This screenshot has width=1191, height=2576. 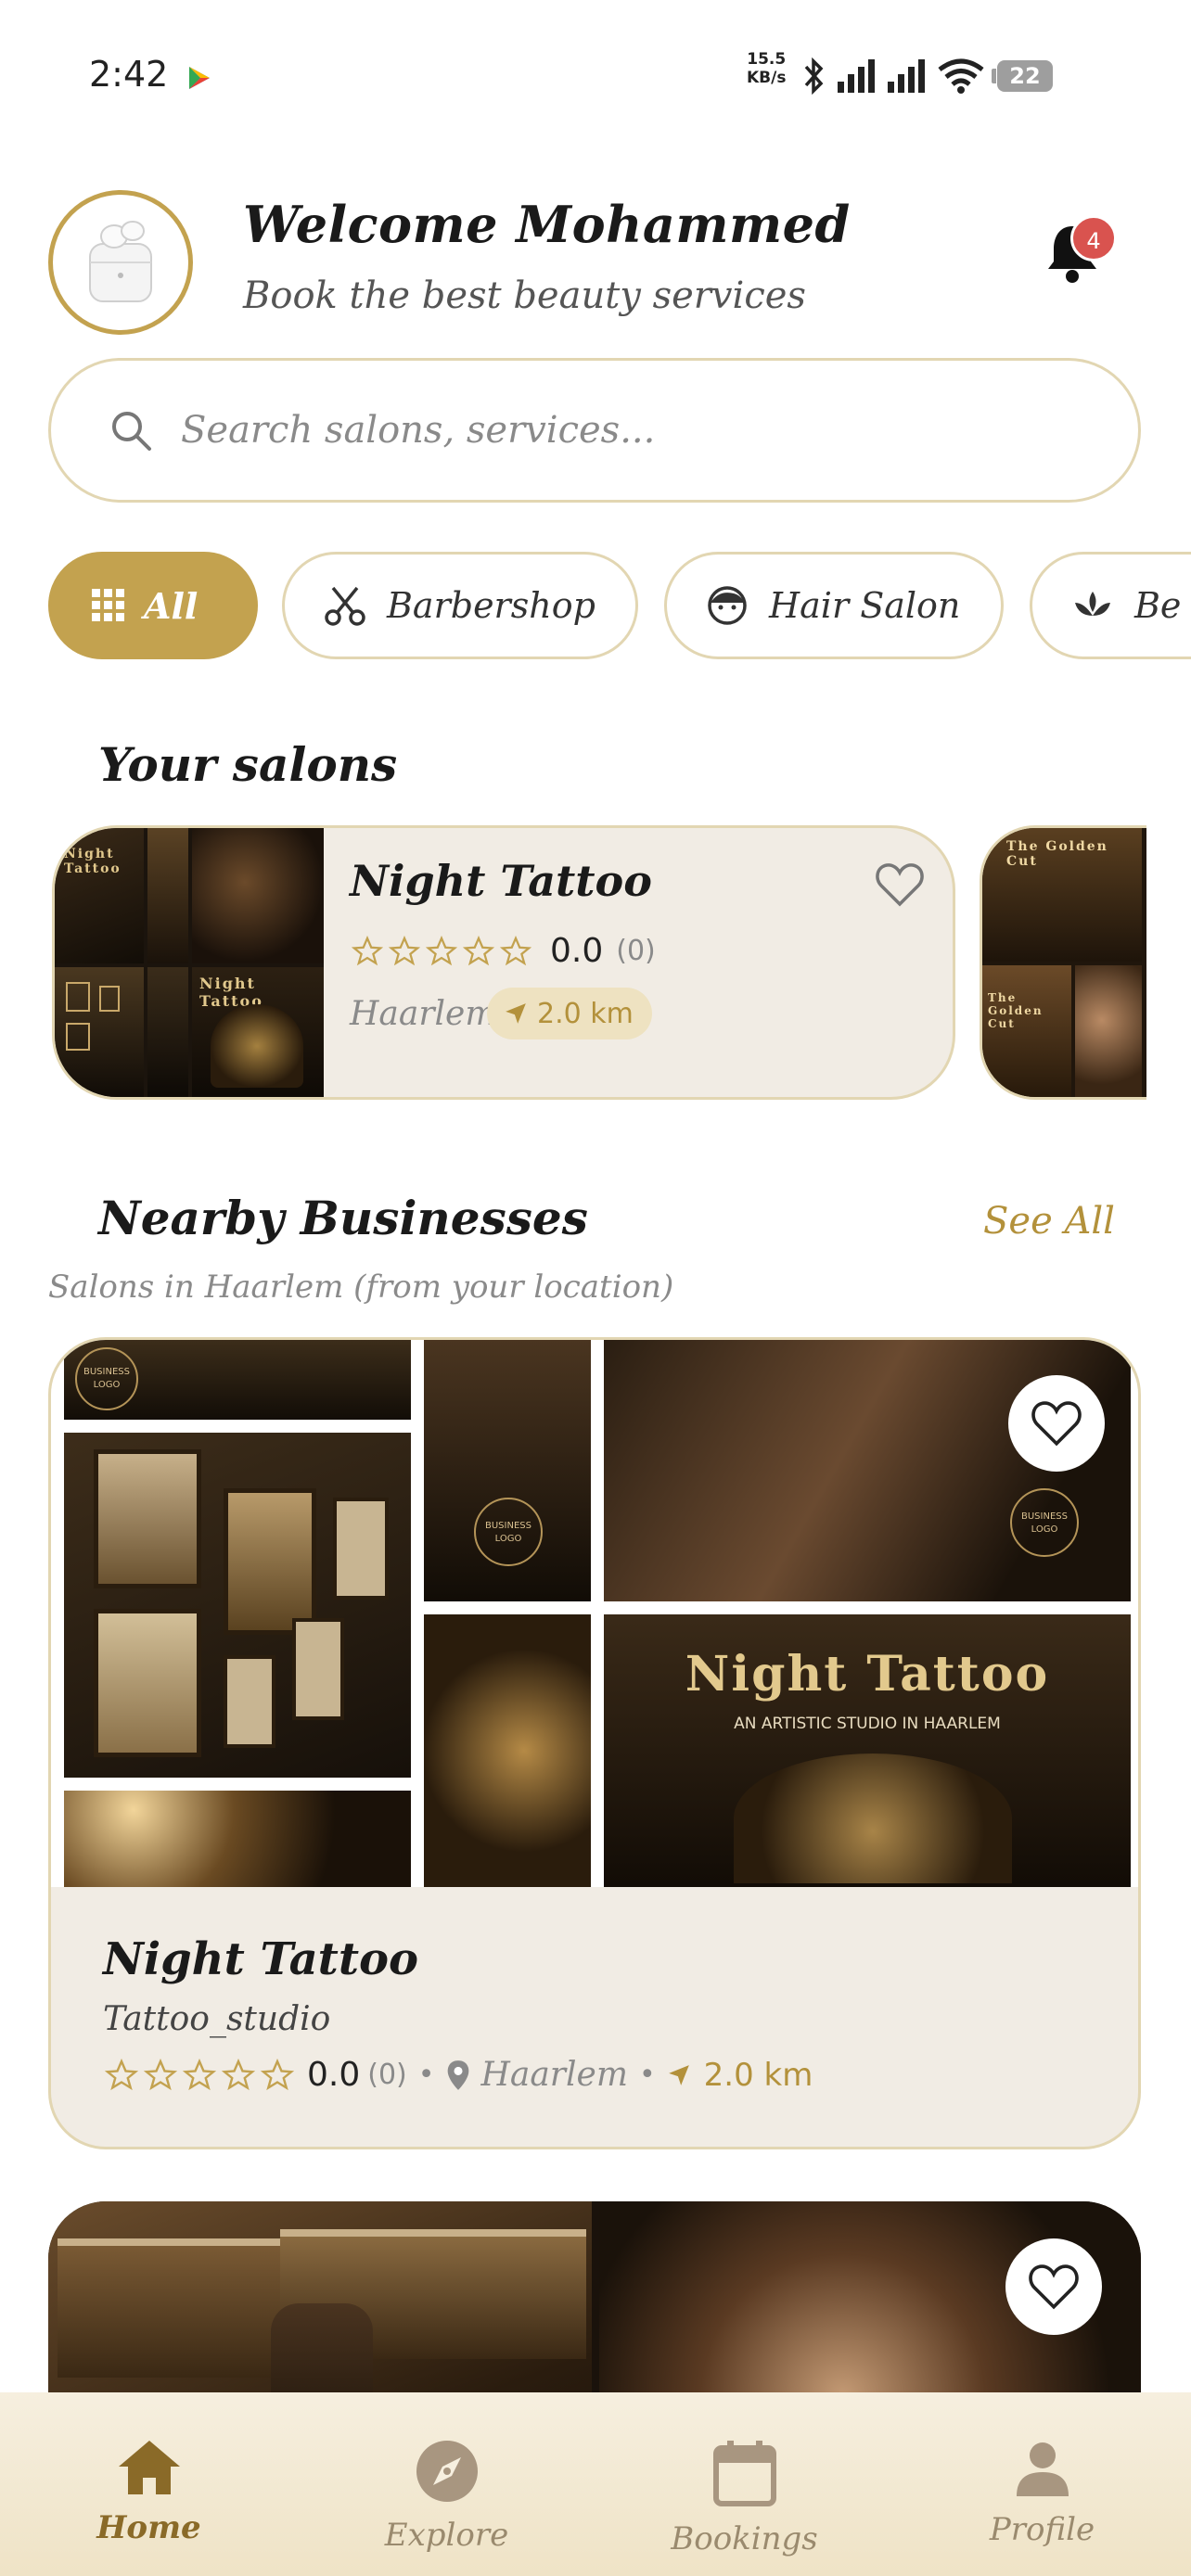 I want to click on chip-beauty: Be, so click(x=1110, y=605).